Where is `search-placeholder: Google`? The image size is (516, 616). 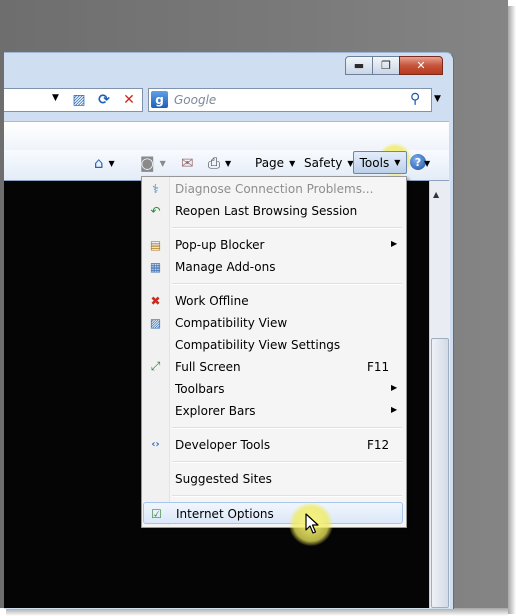
search-placeholder: Google is located at coordinates (195, 100).